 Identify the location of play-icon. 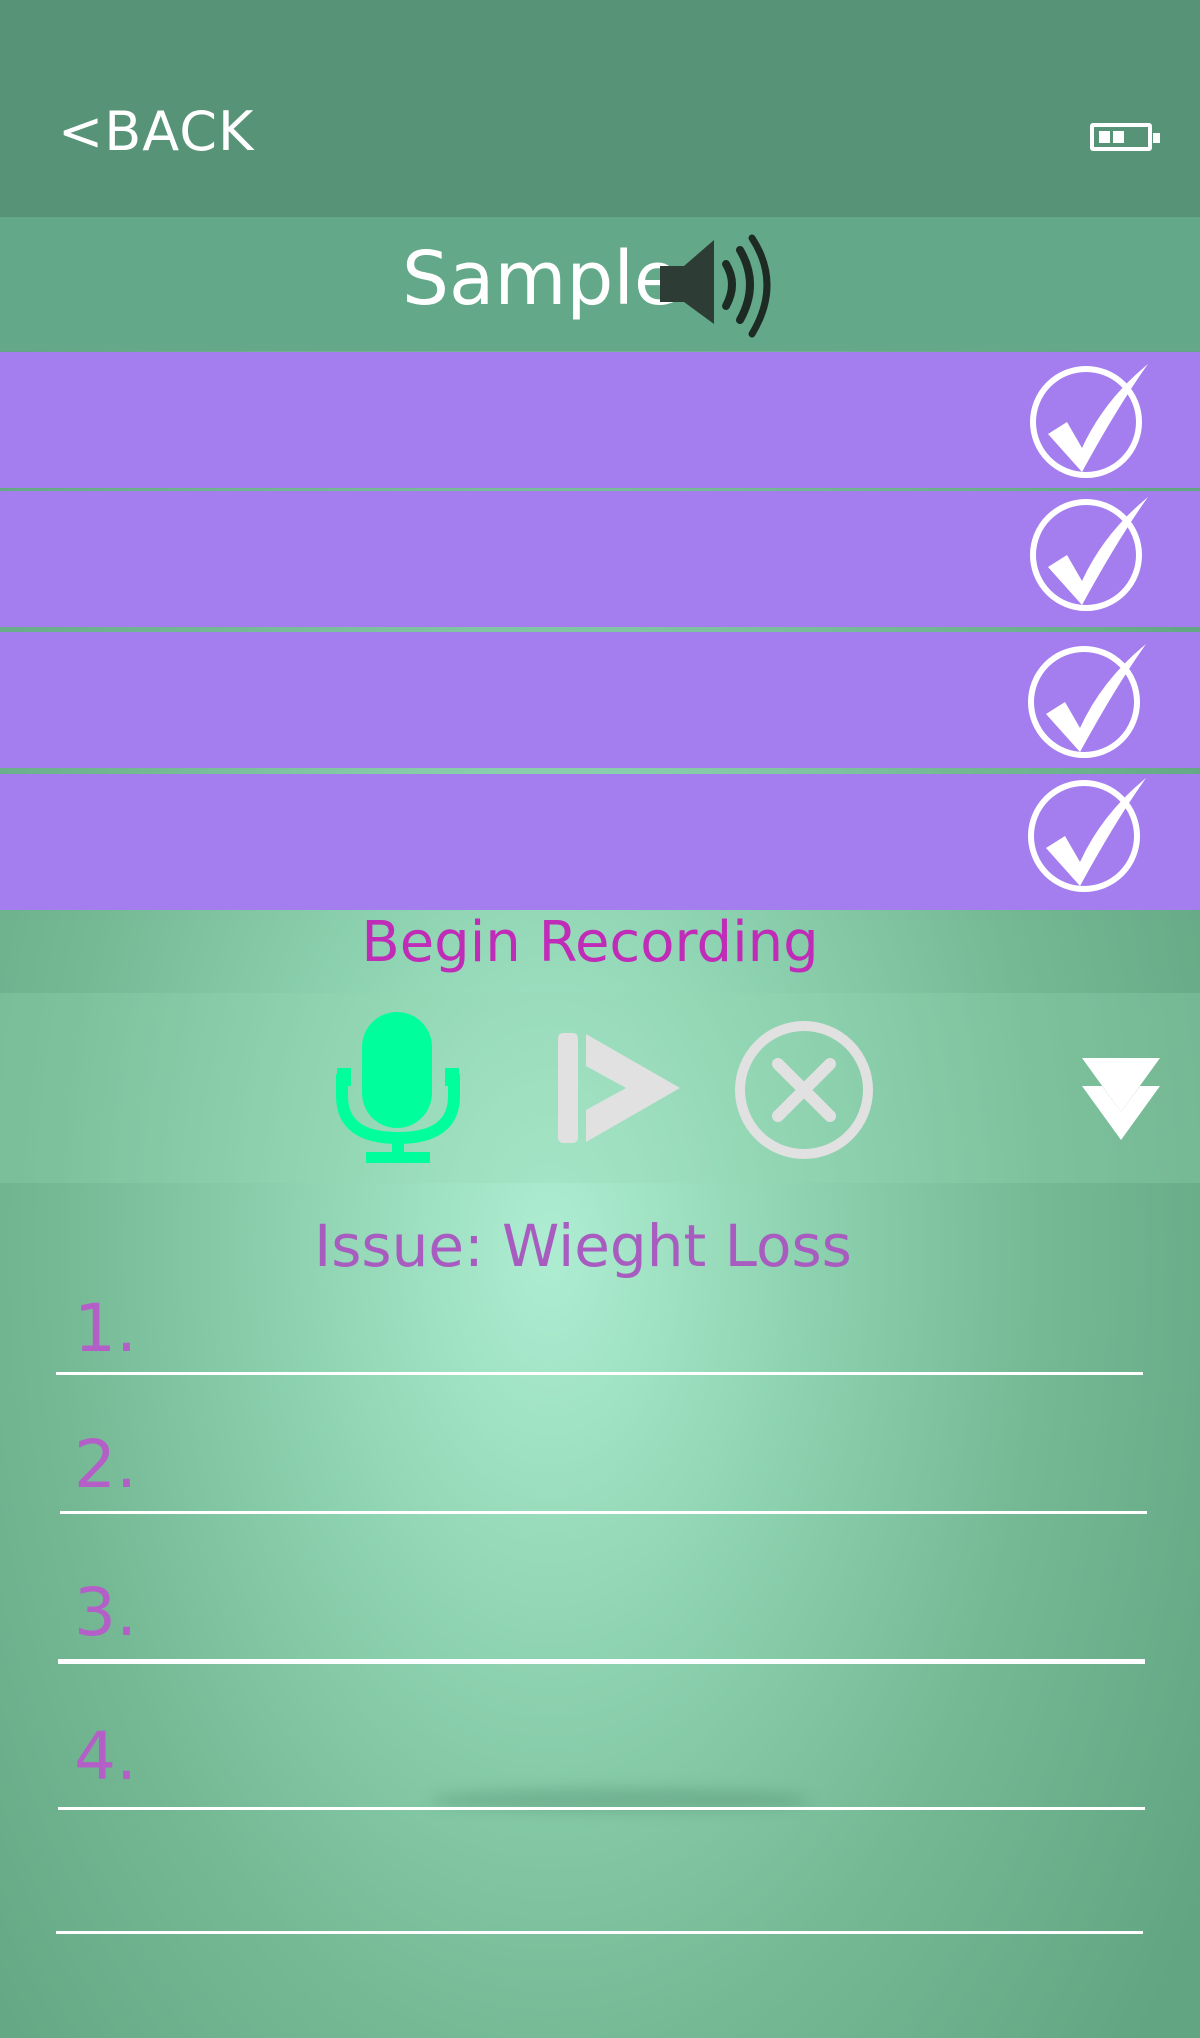
(619, 1088).